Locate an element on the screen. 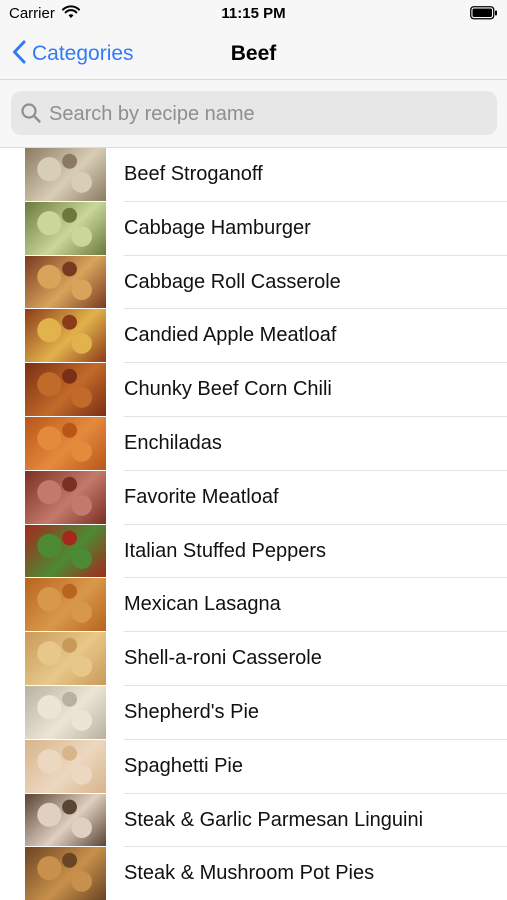 This screenshot has height=900, width=507. list-item: Steak & Garlic Parmesan Linguini is located at coordinates (253, 820).